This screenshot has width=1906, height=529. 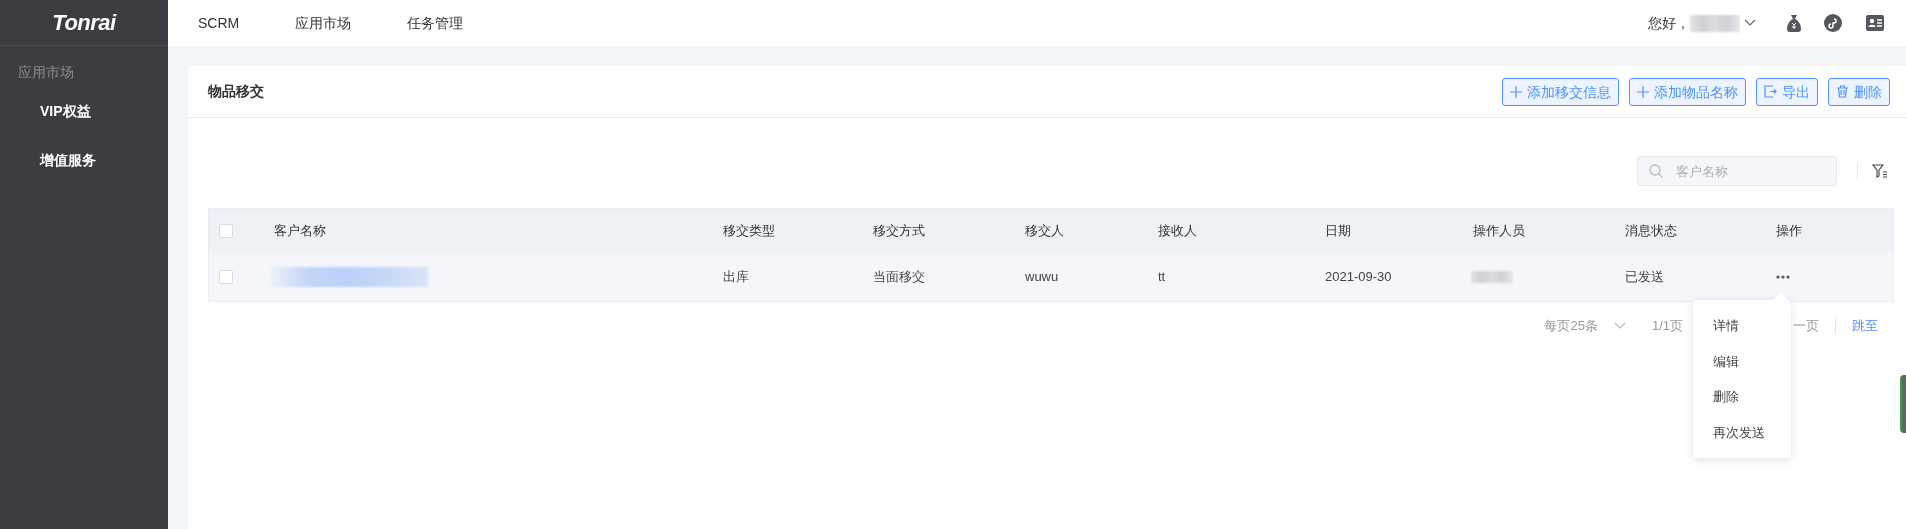 What do you see at coordinates (1794, 23) in the screenshot?
I see `money-bag-icon` at bounding box center [1794, 23].